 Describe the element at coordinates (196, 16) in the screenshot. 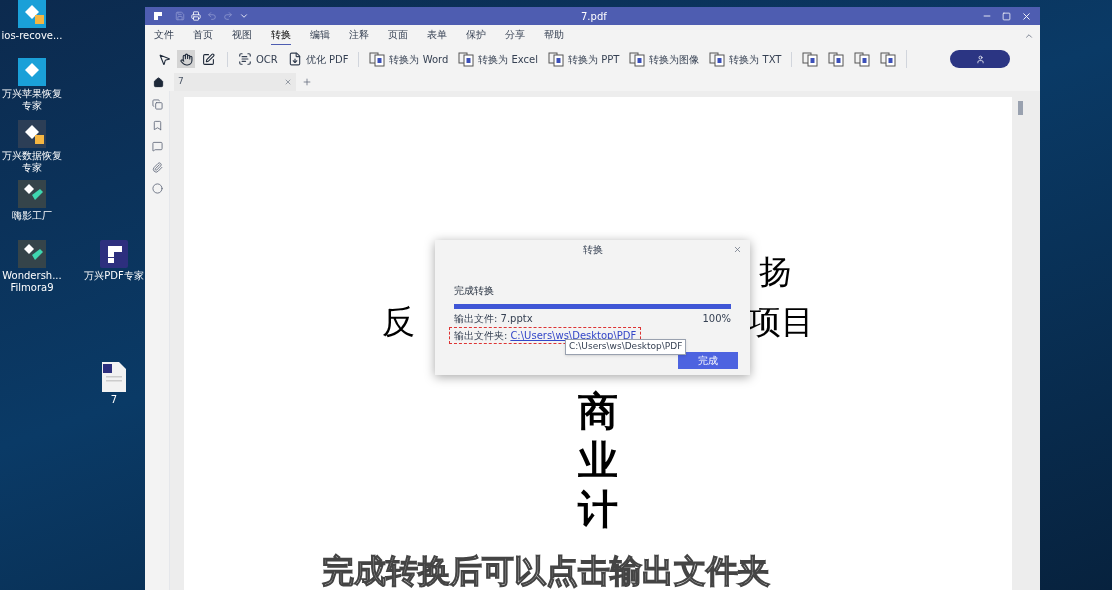

I see `print-icon` at that location.